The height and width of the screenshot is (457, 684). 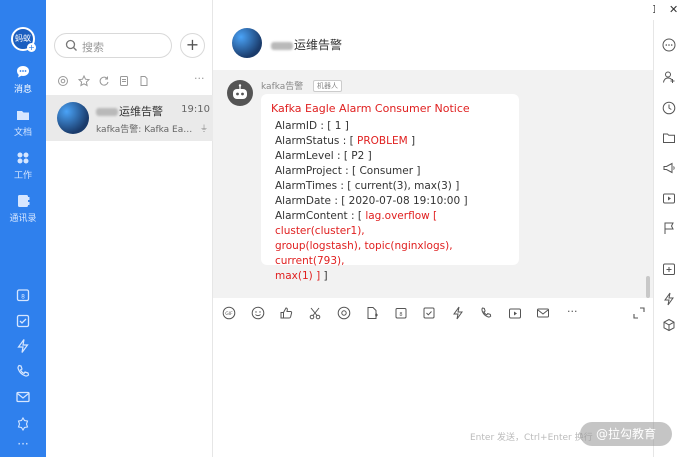 I want to click on nav-item-work: 工作, so click(x=23, y=165).